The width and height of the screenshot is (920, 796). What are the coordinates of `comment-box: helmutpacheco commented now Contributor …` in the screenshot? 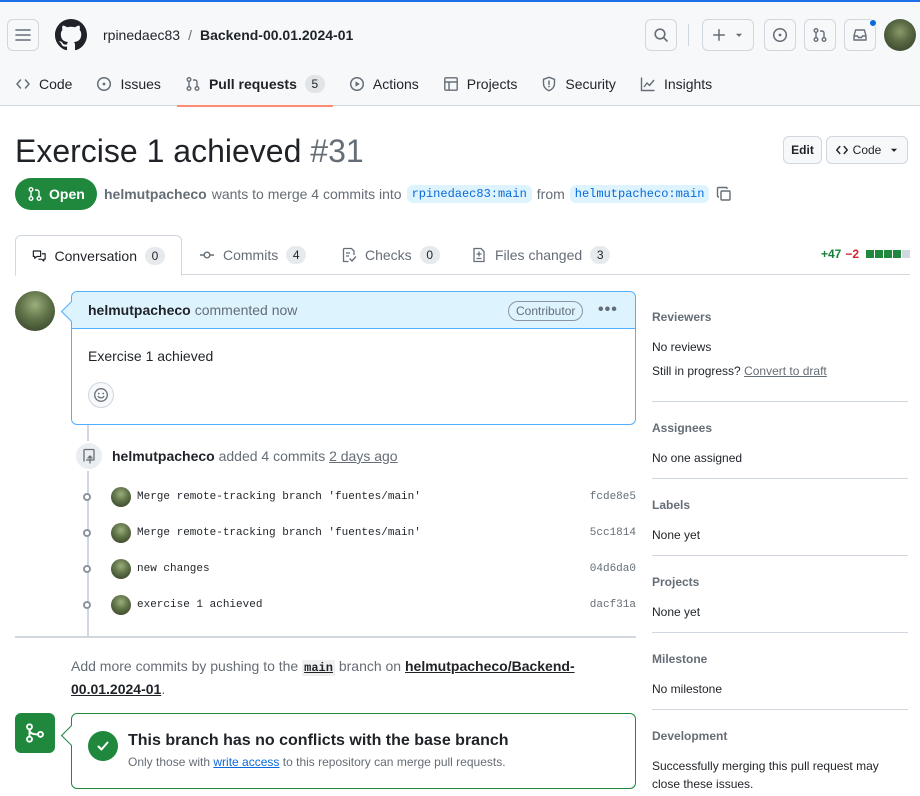 It's located at (353, 358).